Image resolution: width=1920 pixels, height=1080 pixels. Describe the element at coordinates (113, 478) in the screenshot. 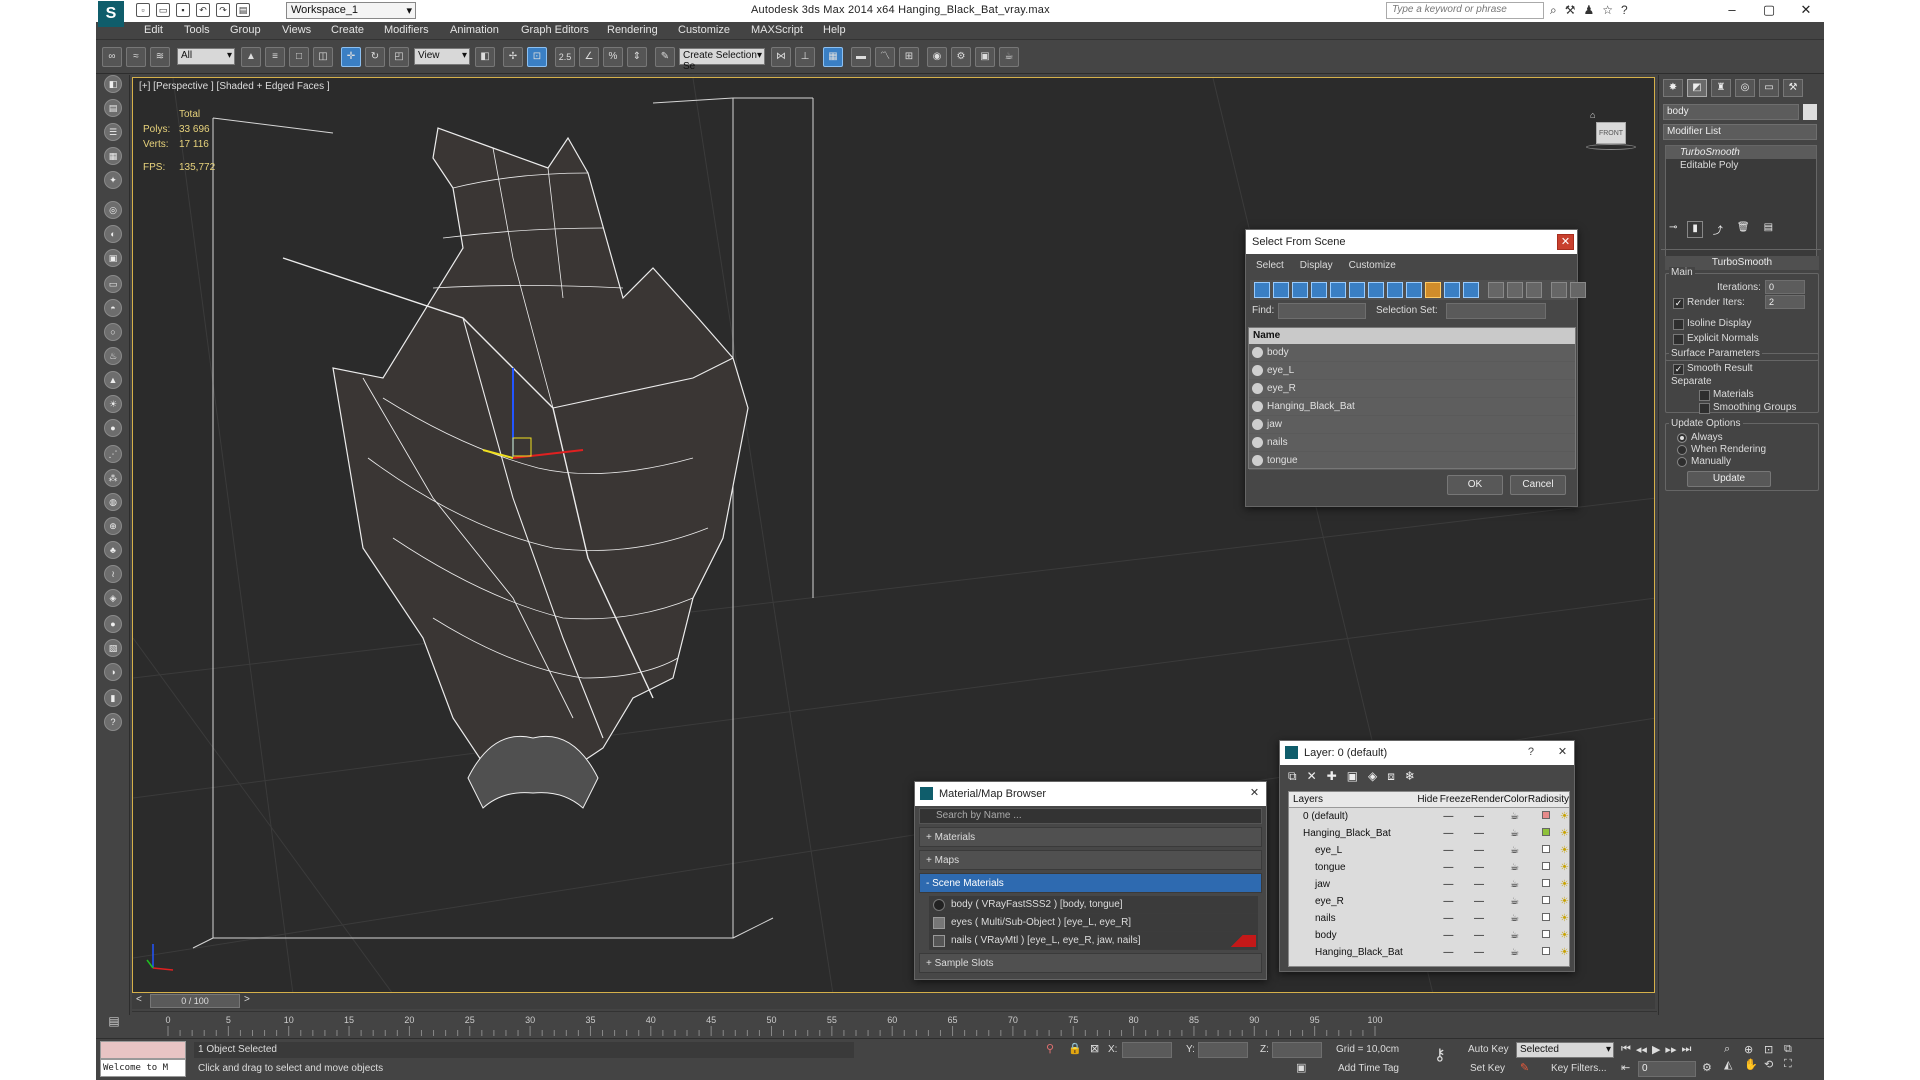

I see `particles-icon: ⁂` at that location.